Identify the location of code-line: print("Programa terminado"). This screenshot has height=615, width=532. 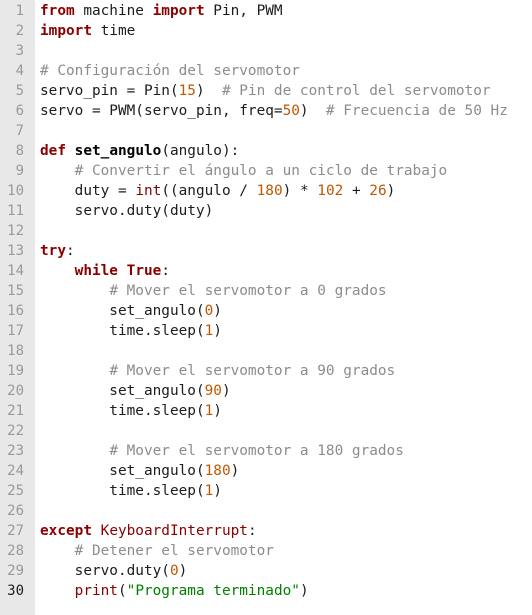
(286, 591).